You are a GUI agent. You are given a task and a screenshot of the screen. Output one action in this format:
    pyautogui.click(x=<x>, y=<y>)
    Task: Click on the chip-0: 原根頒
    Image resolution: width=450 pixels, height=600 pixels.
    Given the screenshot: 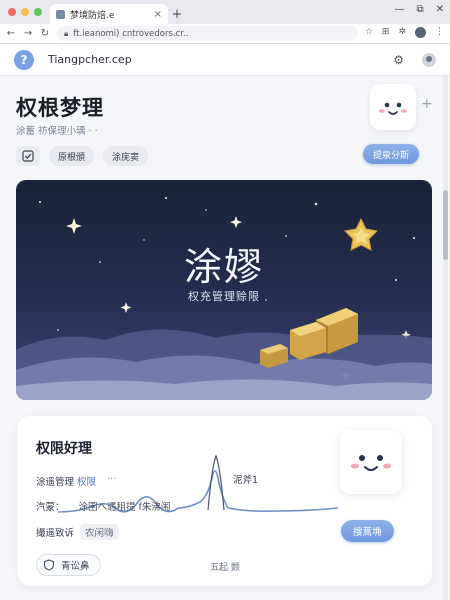 What is the action you would take?
    pyautogui.click(x=72, y=156)
    